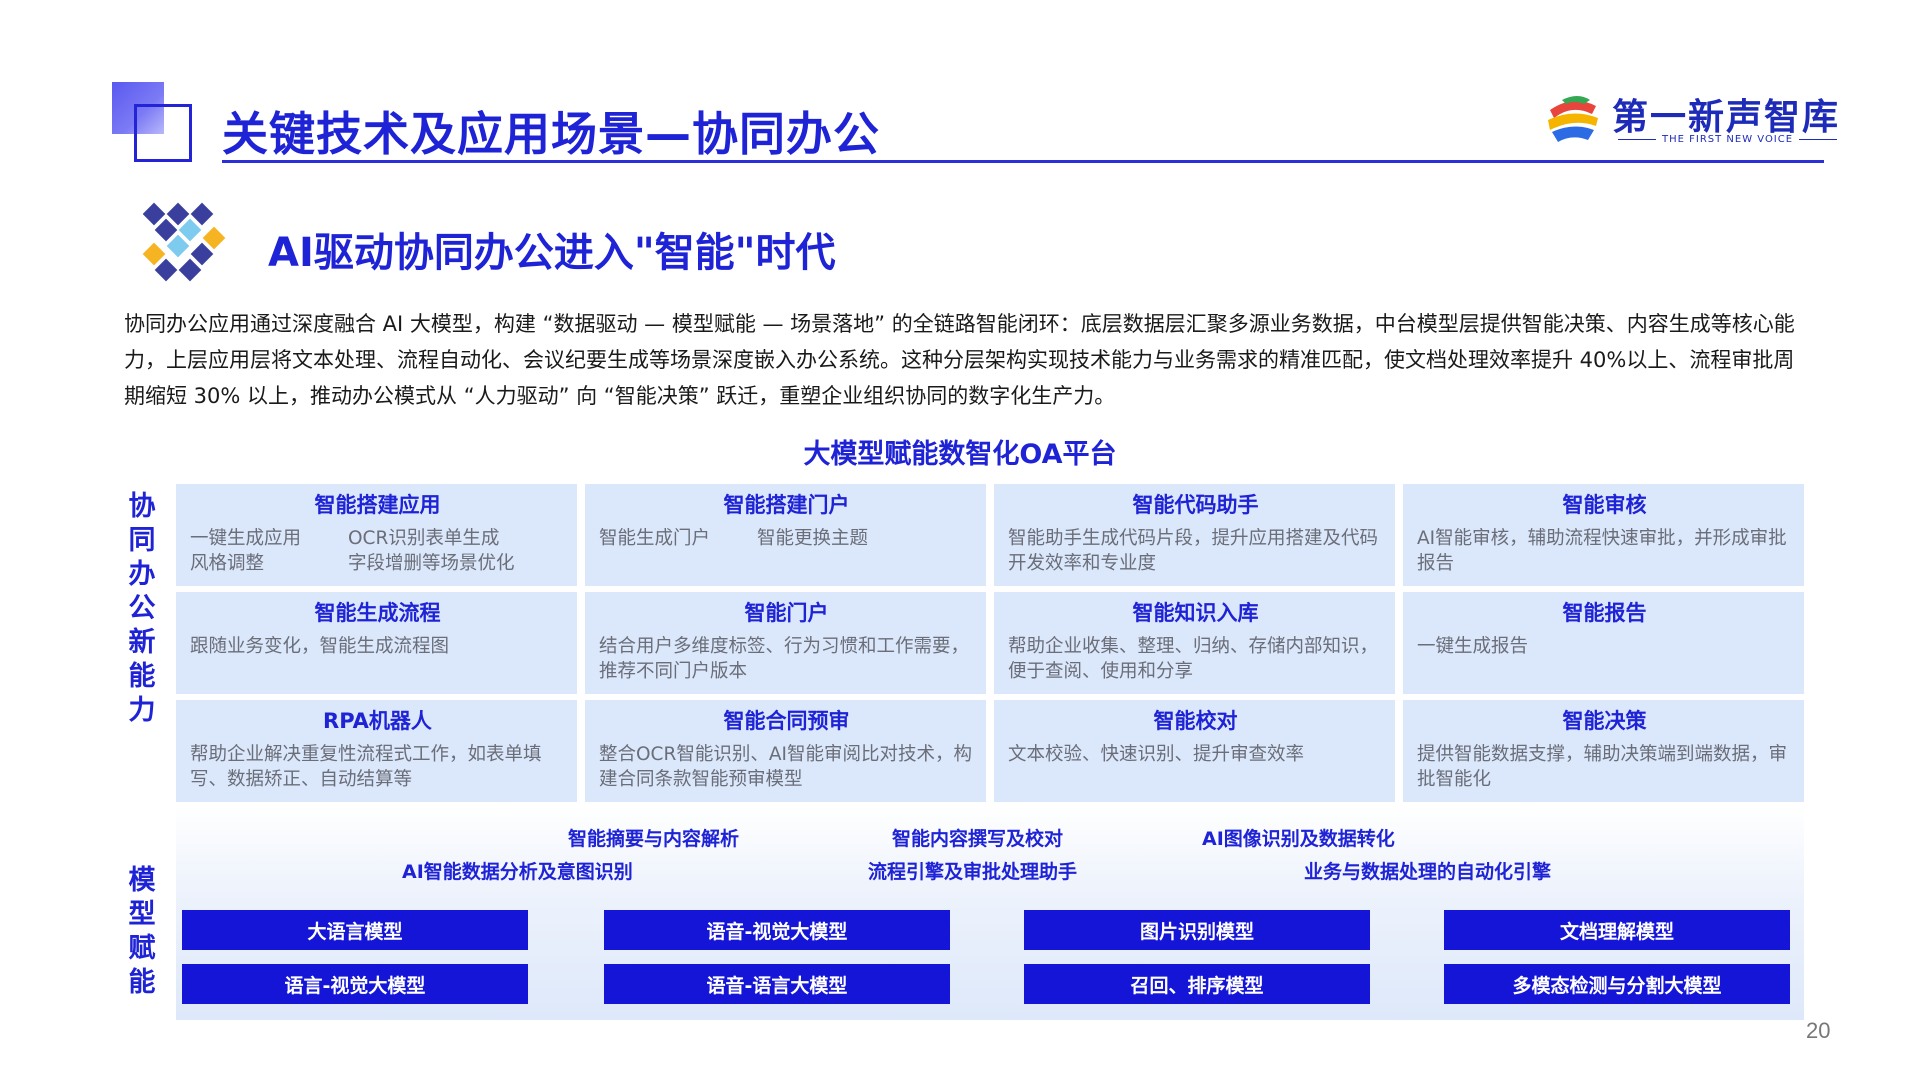 The image size is (1920, 1080). Describe the element at coordinates (320, 646) in the screenshot. I see `cell-desc: 跟随业务变化，智能生成流程图` at that location.